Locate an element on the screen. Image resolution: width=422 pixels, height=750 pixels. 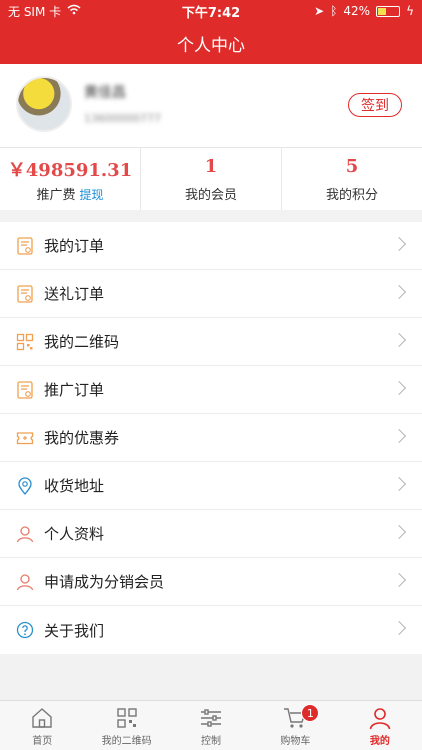
bluetooth-icon: ᛒ is located at coordinates (334, 11).